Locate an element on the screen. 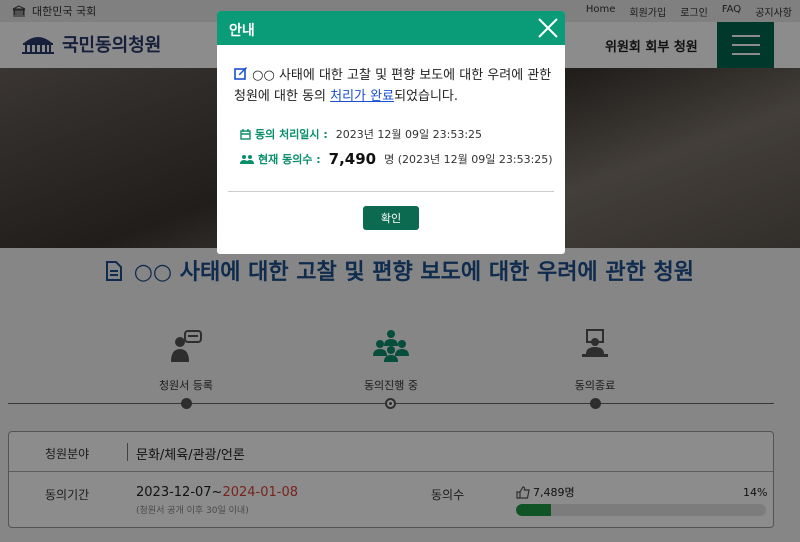 The image size is (800, 542). close-icon is located at coordinates (548, 28).